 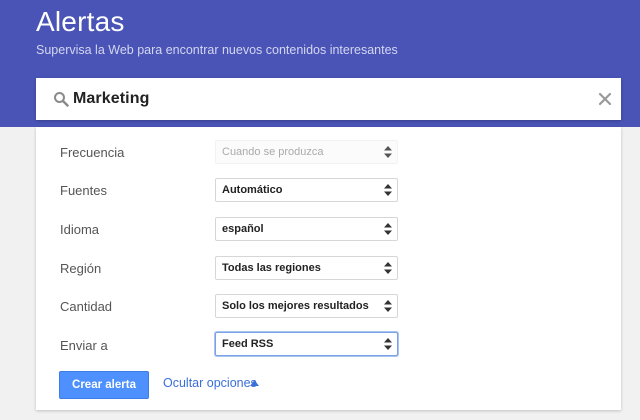 What do you see at coordinates (306, 229) in the screenshot?
I see `language-select: español` at bounding box center [306, 229].